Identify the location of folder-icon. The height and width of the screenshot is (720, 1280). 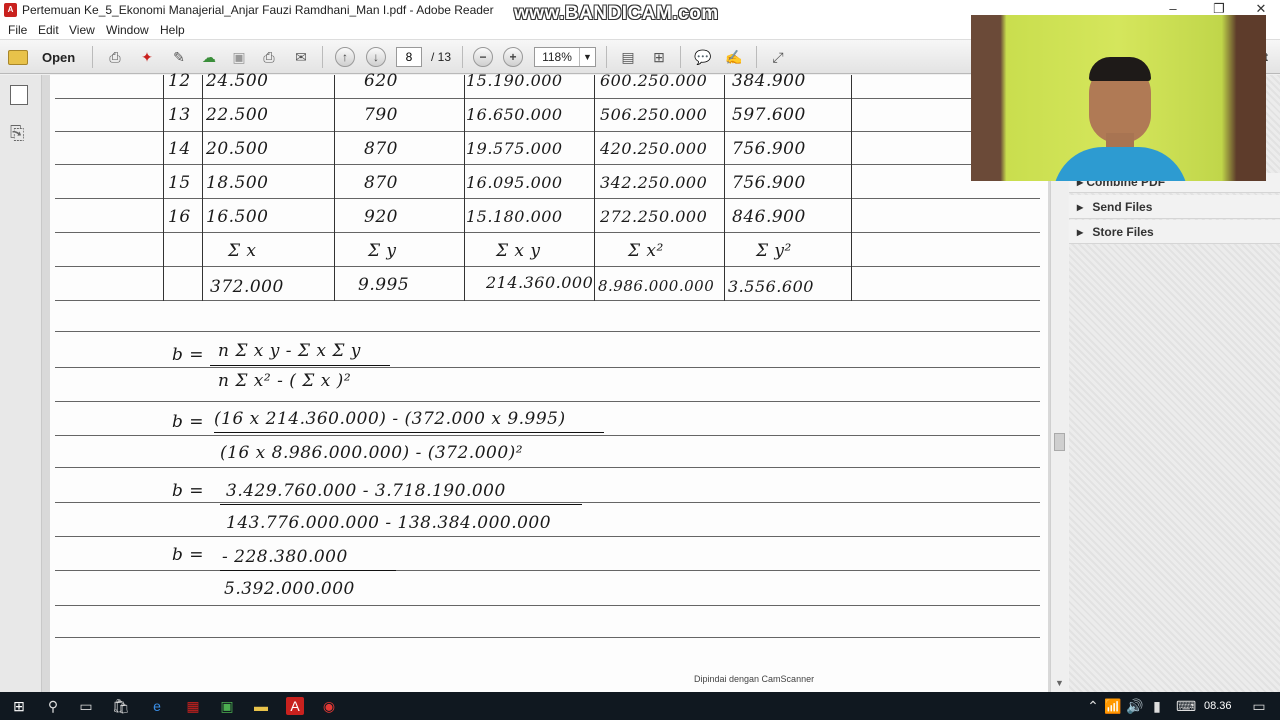
(18, 57).